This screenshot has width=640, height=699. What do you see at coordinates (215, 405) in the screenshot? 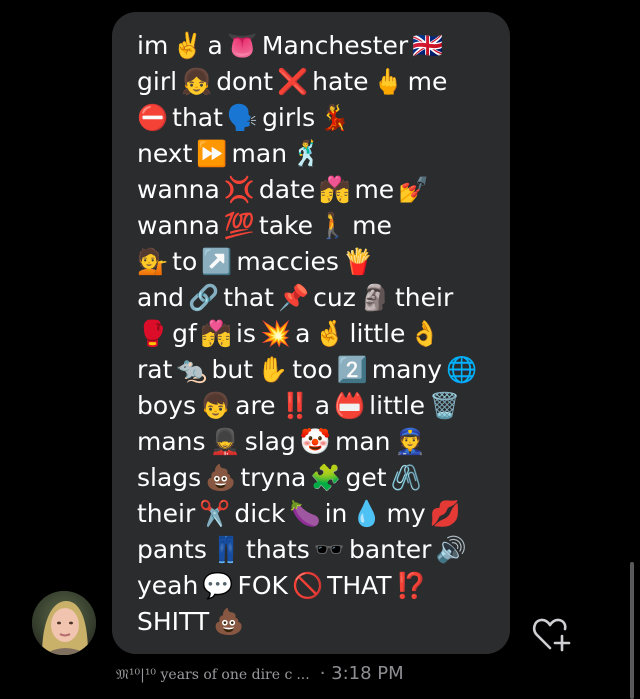
I see `message-token: 👦` at bounding box center [215, 405].